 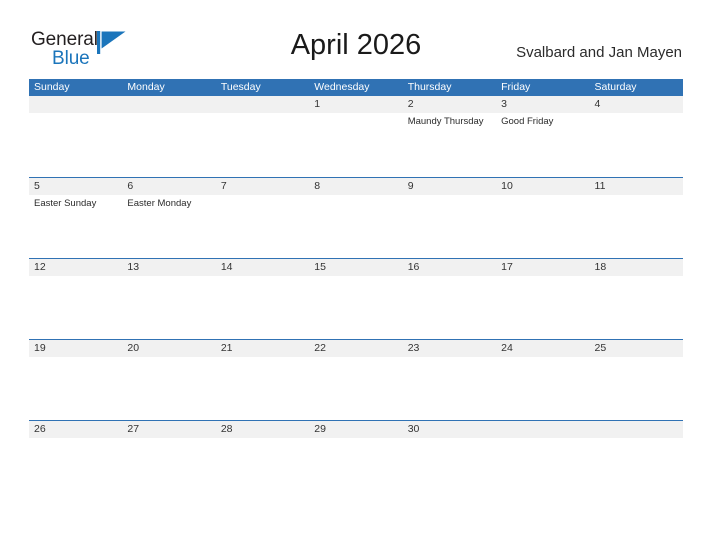 I want to click on day-number: 10, so click(x=507, y=186).